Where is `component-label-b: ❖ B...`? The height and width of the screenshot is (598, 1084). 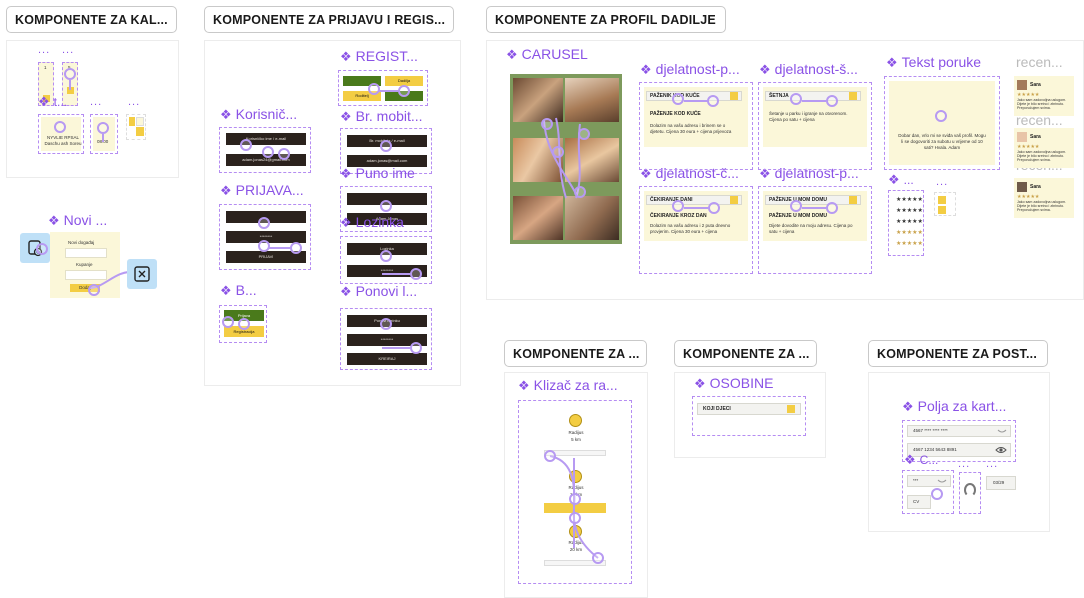 component-label-b: ❖ B... is located at coordinates (238, 290).